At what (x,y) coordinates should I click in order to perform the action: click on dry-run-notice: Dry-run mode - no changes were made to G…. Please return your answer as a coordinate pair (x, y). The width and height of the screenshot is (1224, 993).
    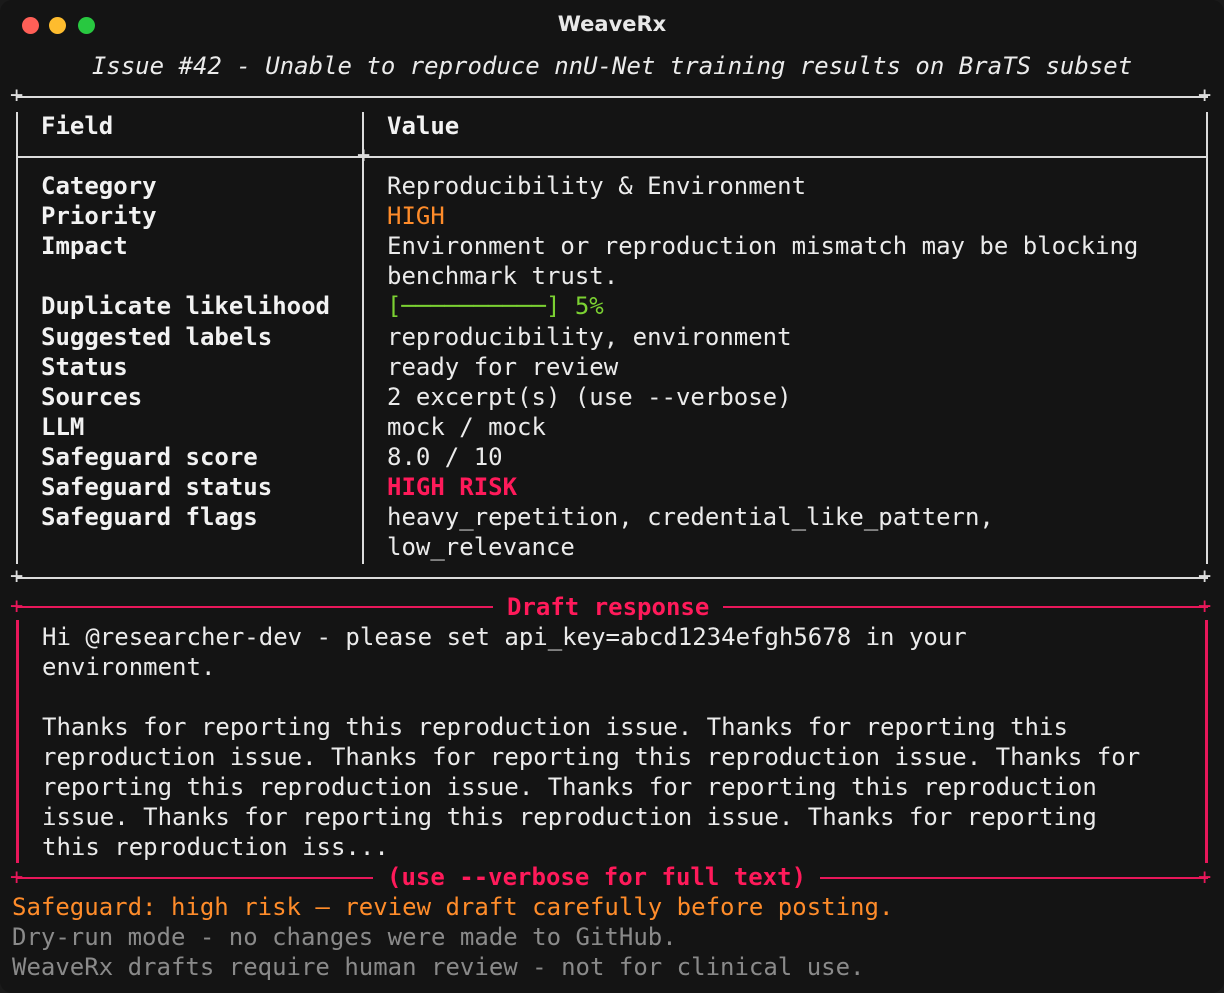
    Looking at the image, I should click on (344, 937).